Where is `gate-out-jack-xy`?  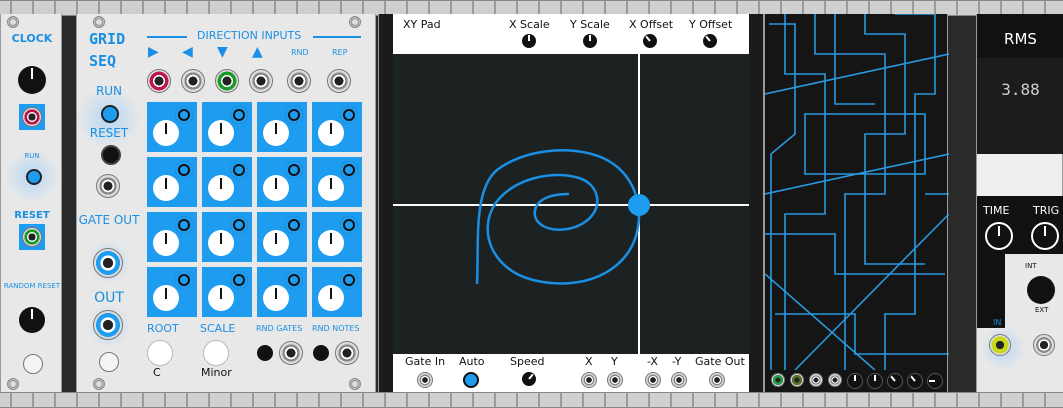 gate-out-jack-xy is located at coordinates (717, 380).